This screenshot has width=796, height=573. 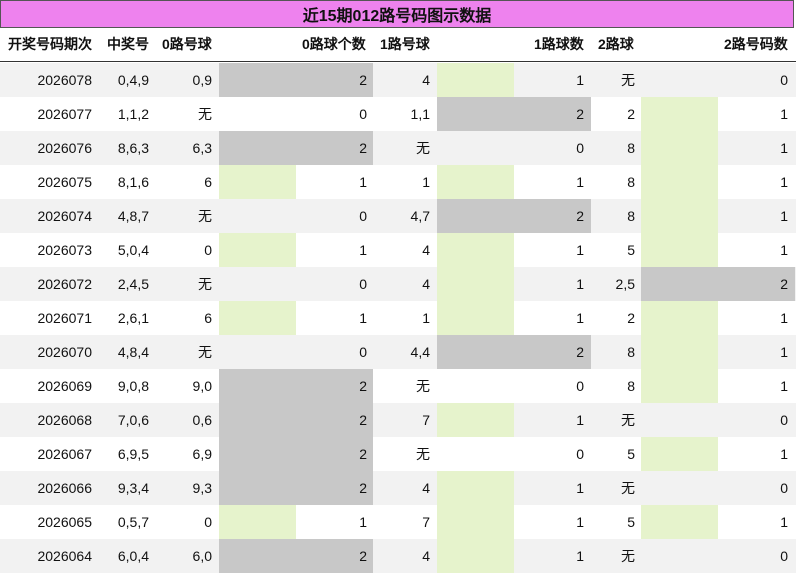 What do you see at coordinates (398, 420) in the screenshot?
I see `table-row: 2026068 7,0,6 0,6 2 7 1 无 0` at bounding box center [398, 420].